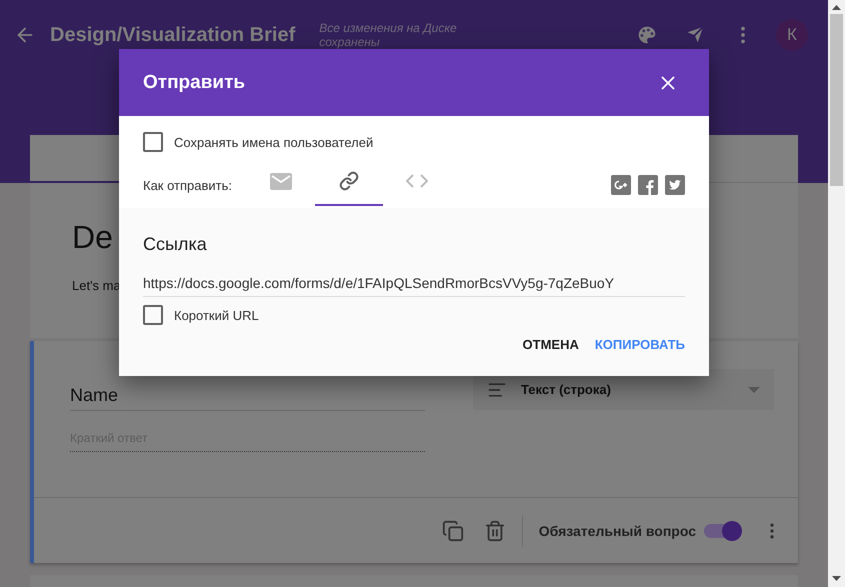  Describe the element at coordinates (175, 244) in the screenshot. I see `link-heading: Ссылка` at that location.